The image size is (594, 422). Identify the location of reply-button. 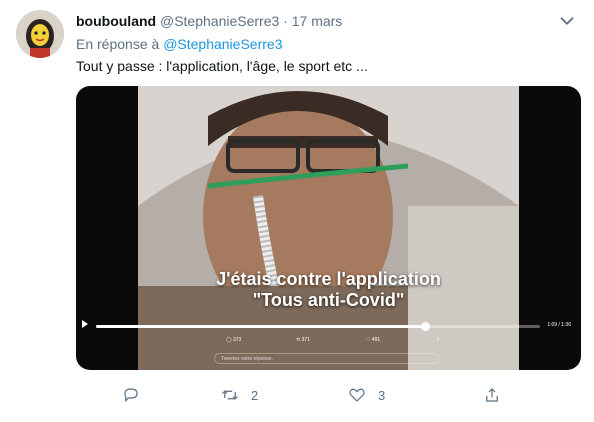
(137, 395).